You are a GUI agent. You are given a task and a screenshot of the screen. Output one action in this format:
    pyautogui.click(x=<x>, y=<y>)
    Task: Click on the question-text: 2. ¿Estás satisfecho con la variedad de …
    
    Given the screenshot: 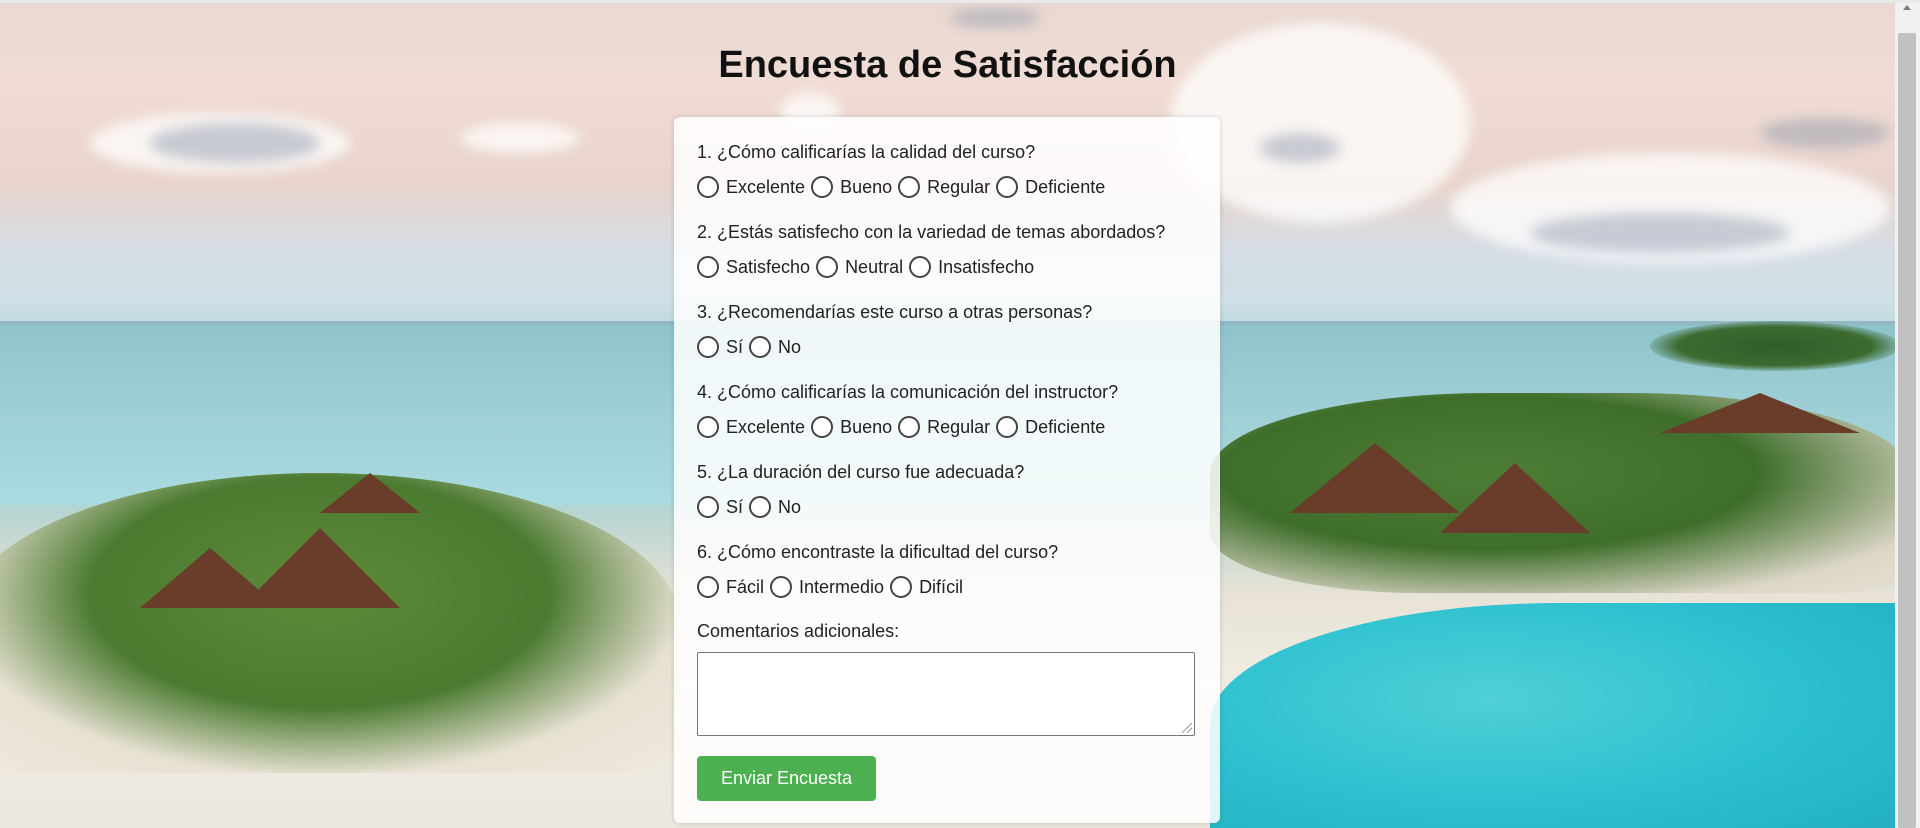 What is the action you would take?
    pyautogui.click(x=931, y=232)
    